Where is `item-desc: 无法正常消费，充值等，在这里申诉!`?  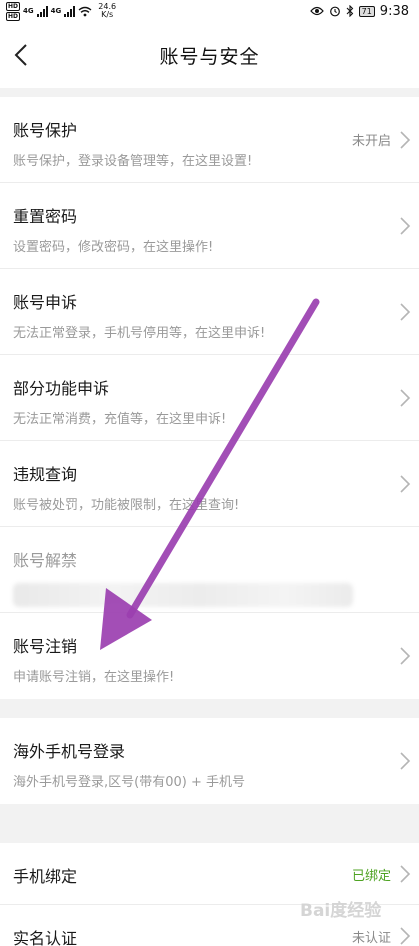 item-desc: 无法正常消费，充值等，在这里申诉! is located at coordinates (120, 419).